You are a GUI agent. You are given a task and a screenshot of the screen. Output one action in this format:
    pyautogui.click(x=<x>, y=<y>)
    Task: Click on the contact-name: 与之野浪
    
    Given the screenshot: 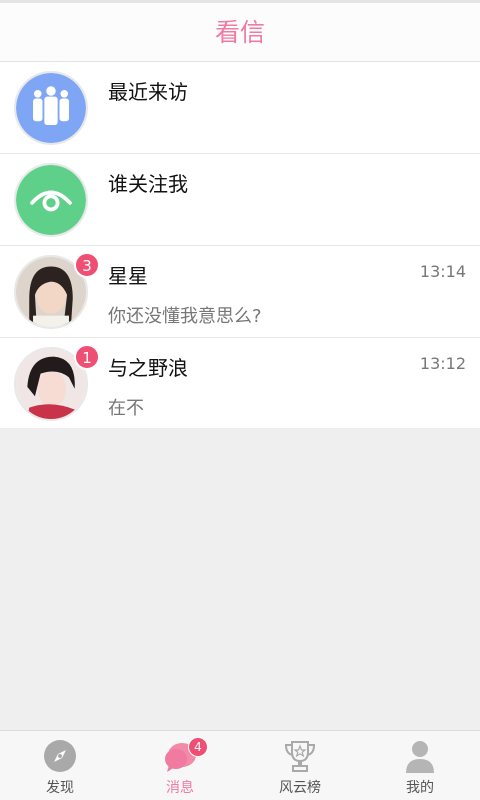 What is the action you would take?
    pyautogui.click(x=148, y=368)
    